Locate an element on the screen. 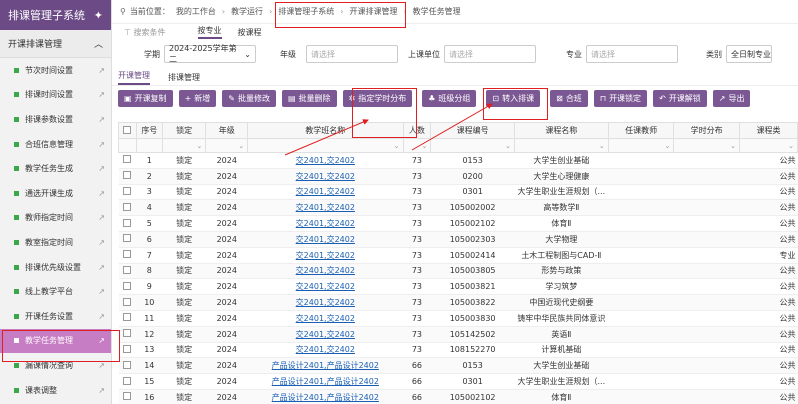 The width and height of the screenshot is (798, 404). table-row: 10 锁定 2024 交2401,交2402 73 105003822 中国近现代史纲要 公共 is located at coordinates (458, 302).